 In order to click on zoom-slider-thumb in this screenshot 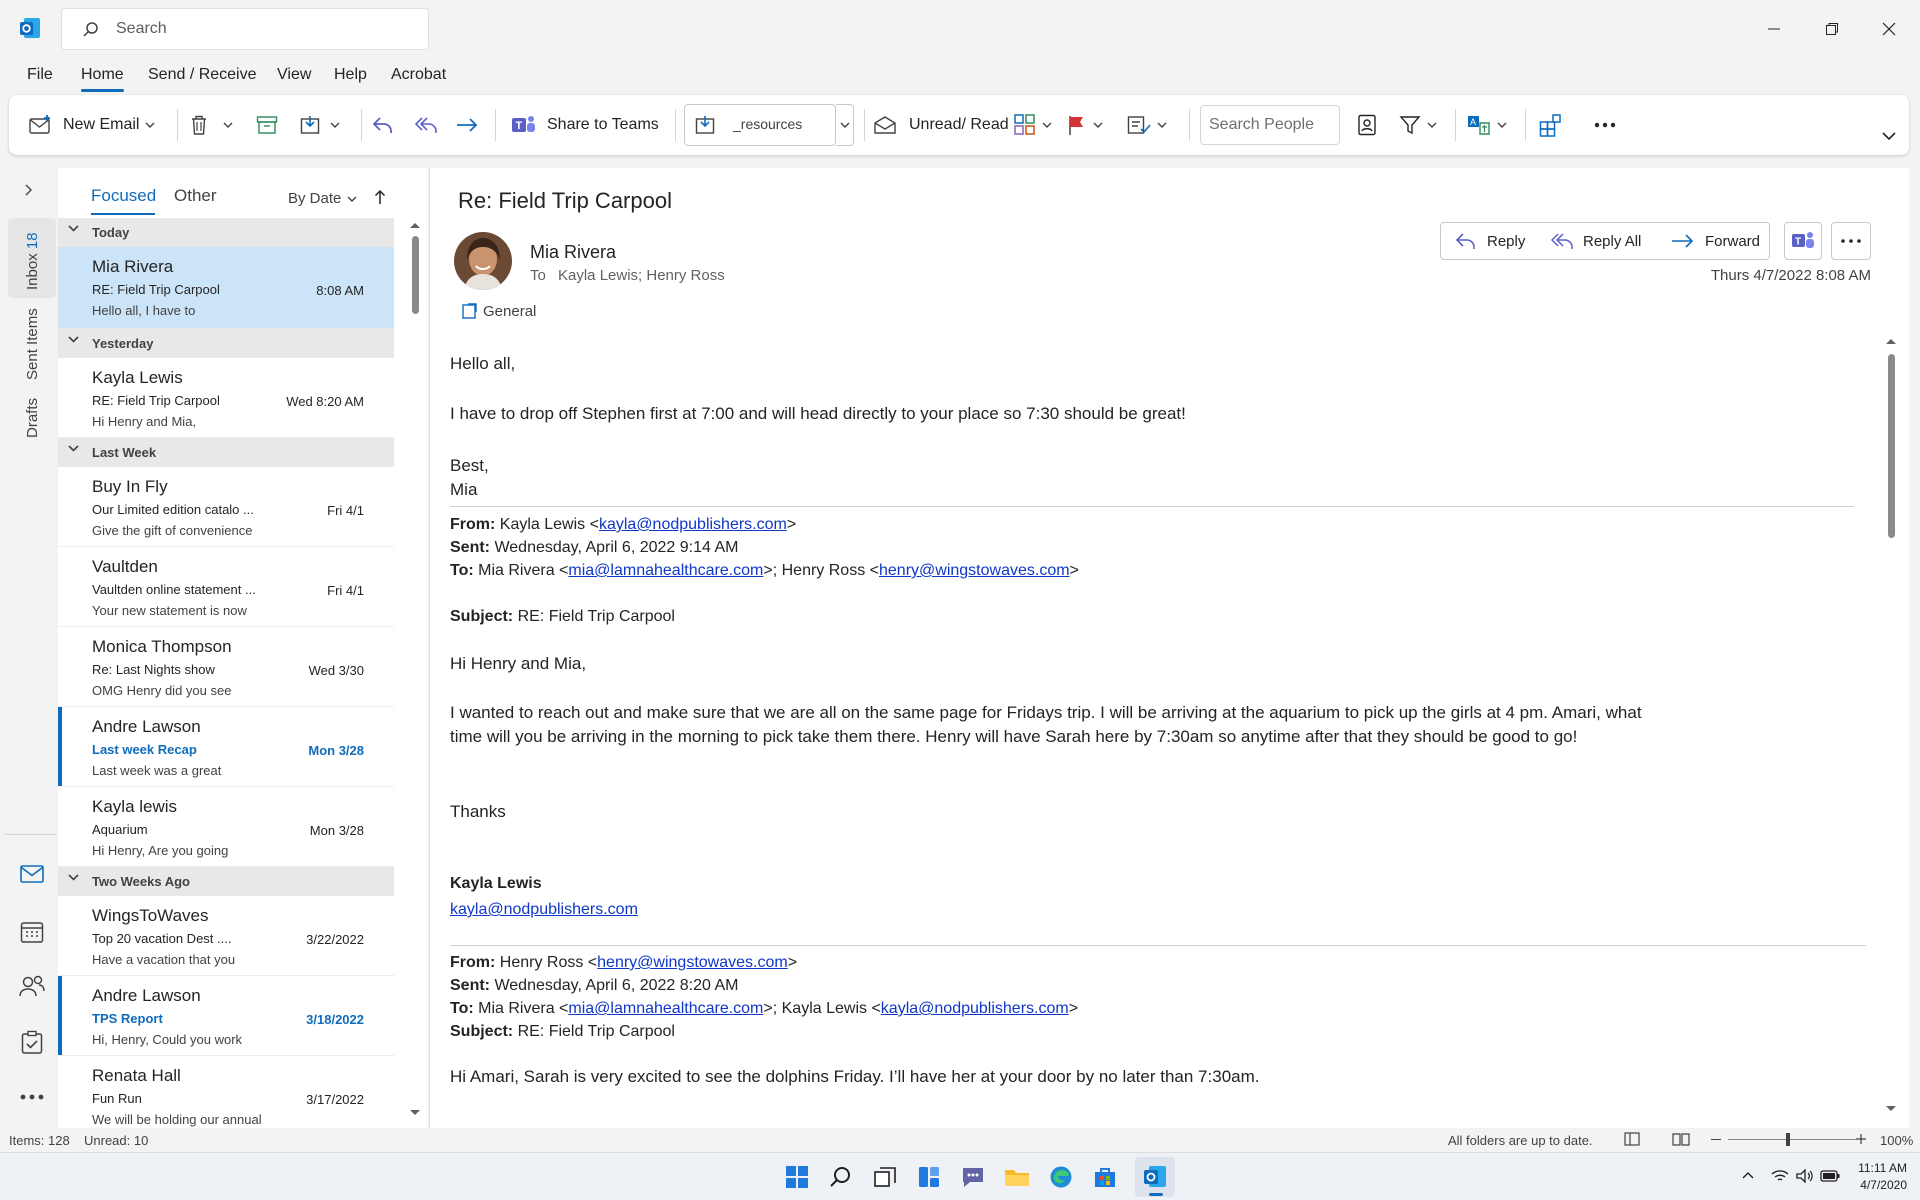, I will do `click(1788, 1139)`.